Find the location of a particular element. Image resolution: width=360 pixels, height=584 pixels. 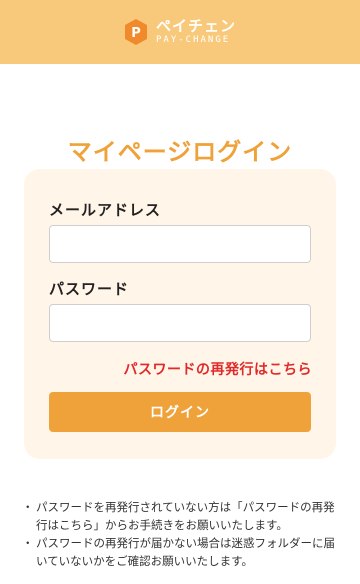

logo-sub-text: PAY-CHANGE is located at coordinates (193, 40).